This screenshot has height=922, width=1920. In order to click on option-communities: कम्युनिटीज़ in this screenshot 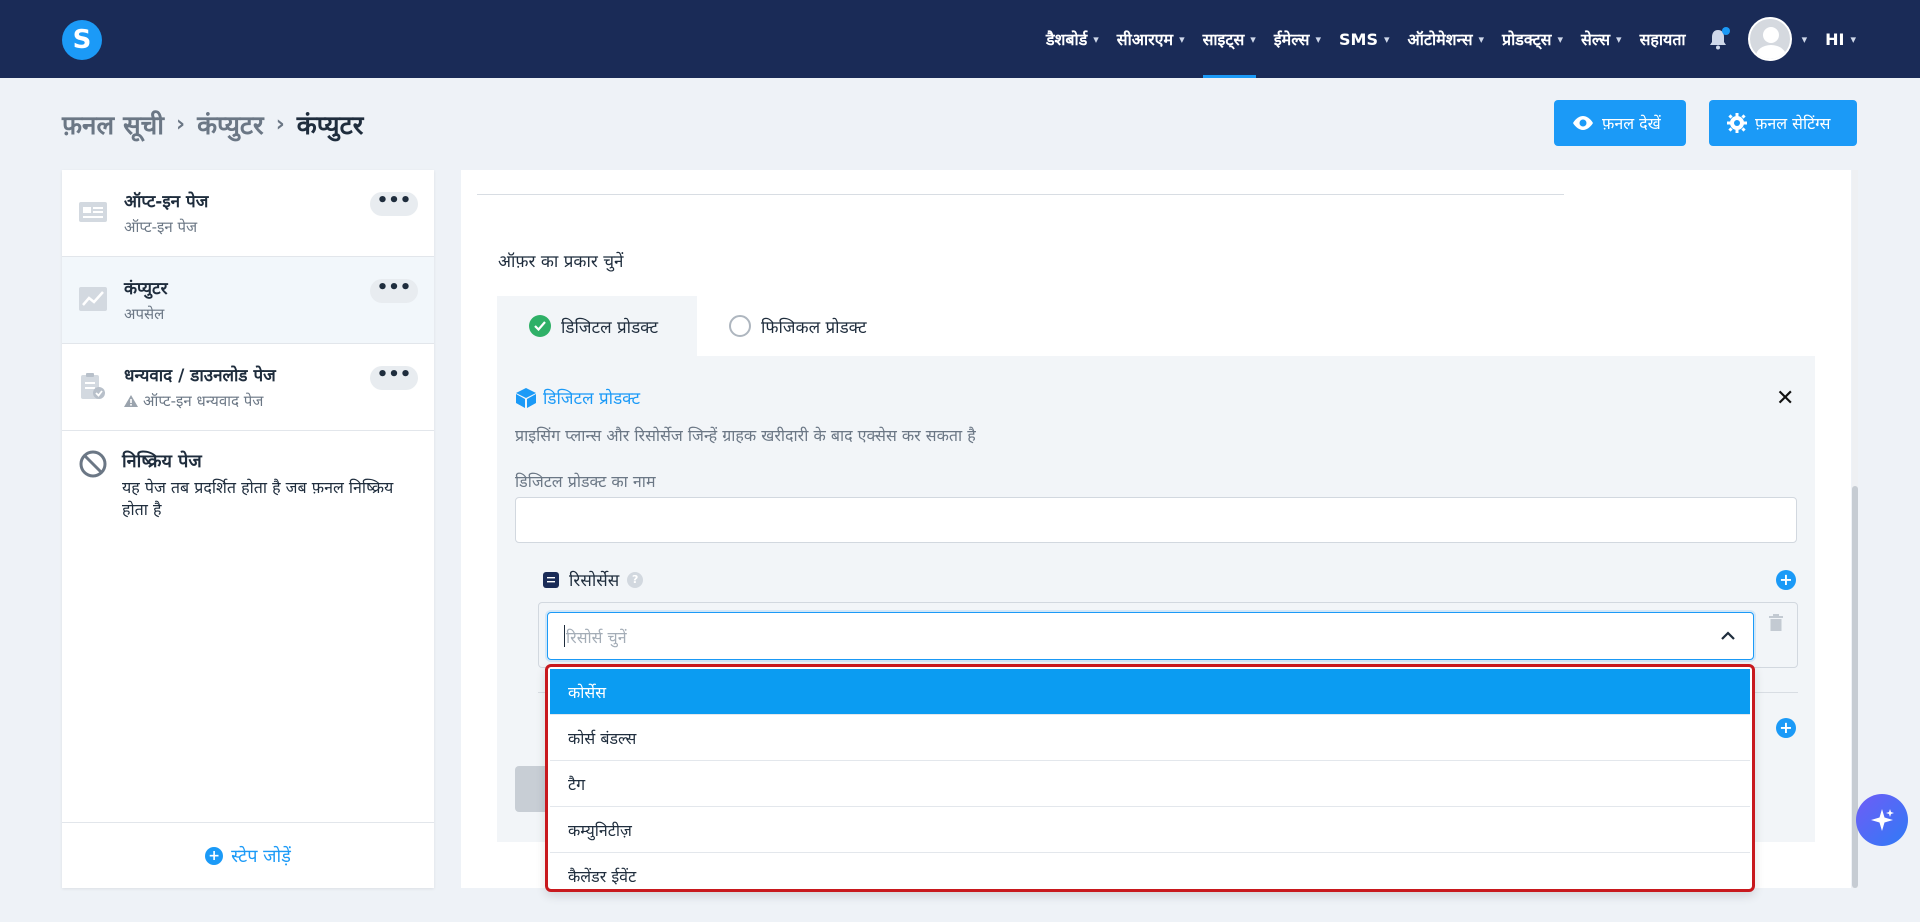, I will do `click(1150, 830)`.